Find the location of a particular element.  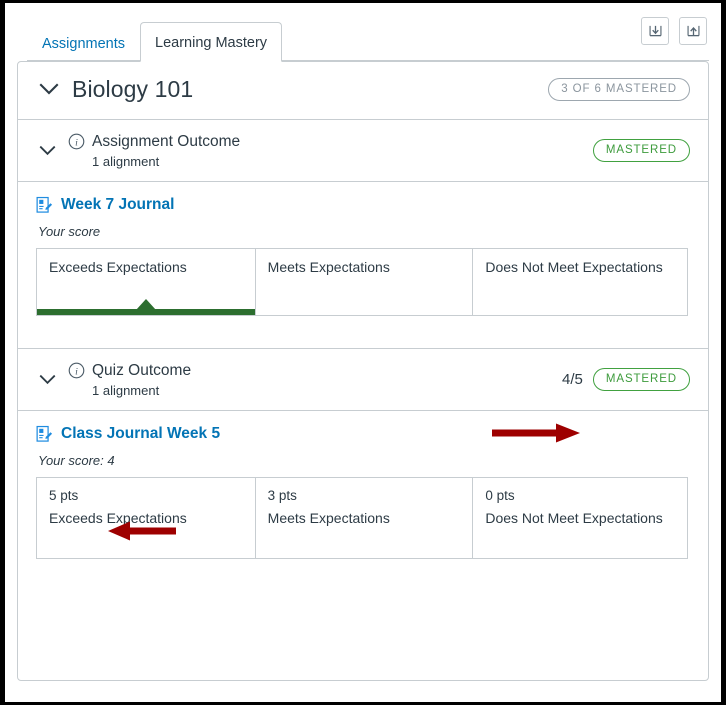

import-outcomes-button is located at coordinates (655, 31).